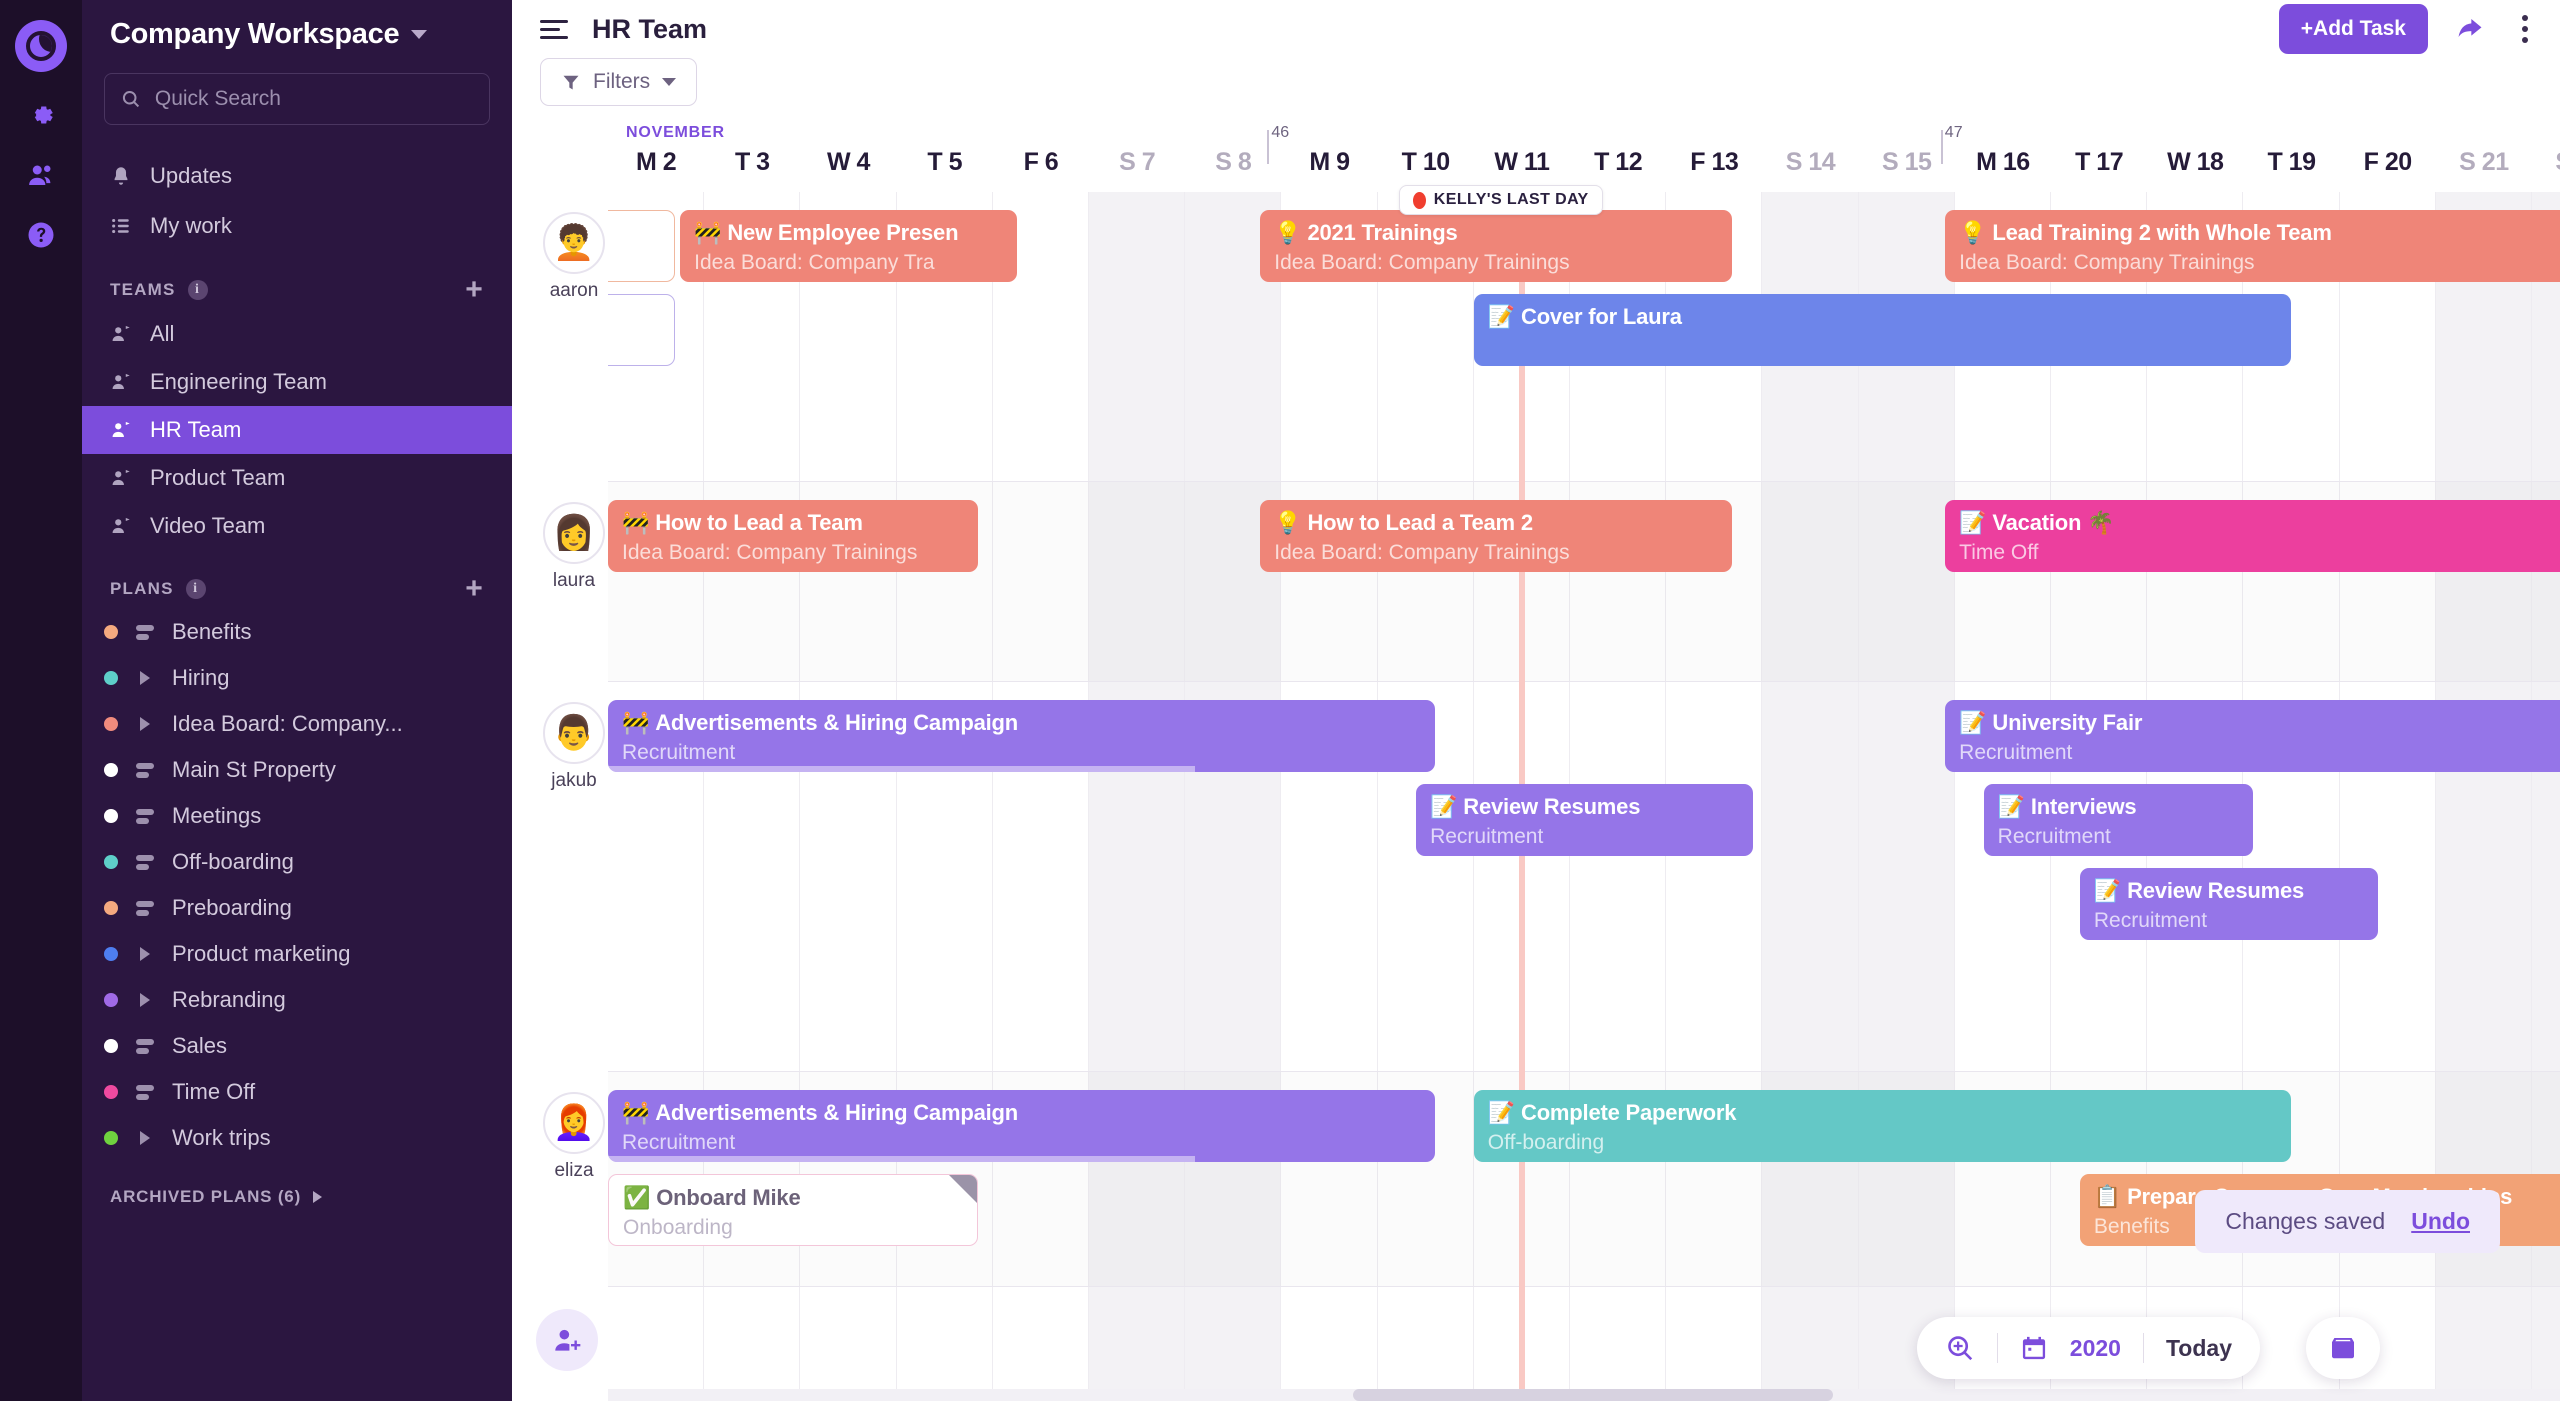 The width and height of the screenshot is (2560, 1401). Describe the element at coordinates (2252, 736) in the screenshot. I see `task-bar: 📝 University Fair Recruitment` at that location.